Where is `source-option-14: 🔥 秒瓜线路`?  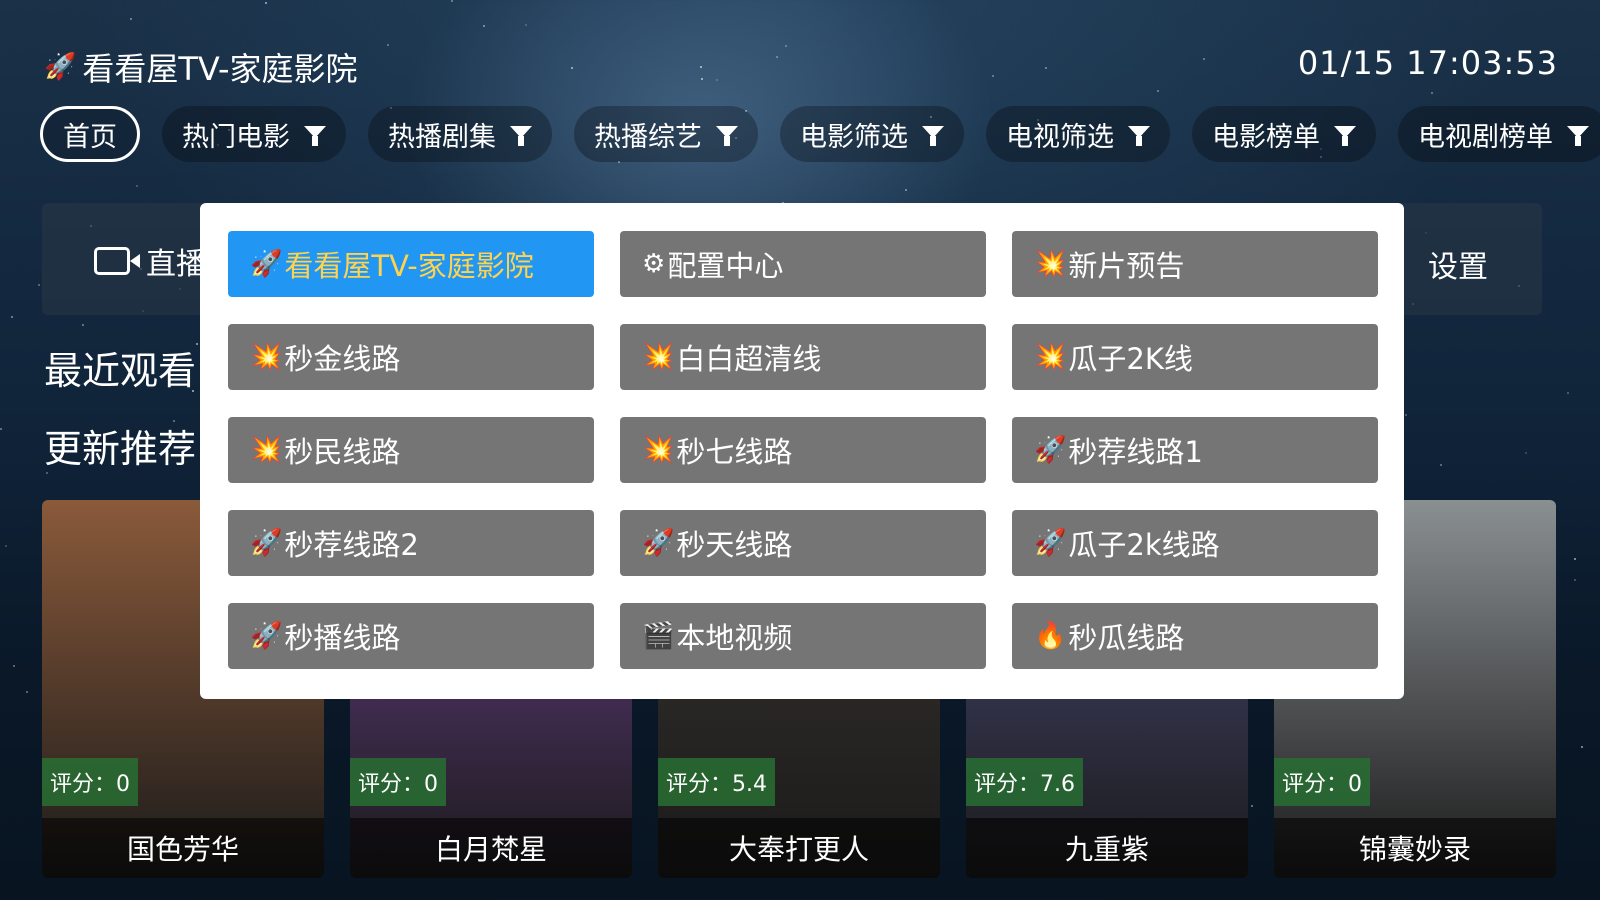 source-option-14: 🔥 秒瓜线路 is located at coordinates (1195, 636).